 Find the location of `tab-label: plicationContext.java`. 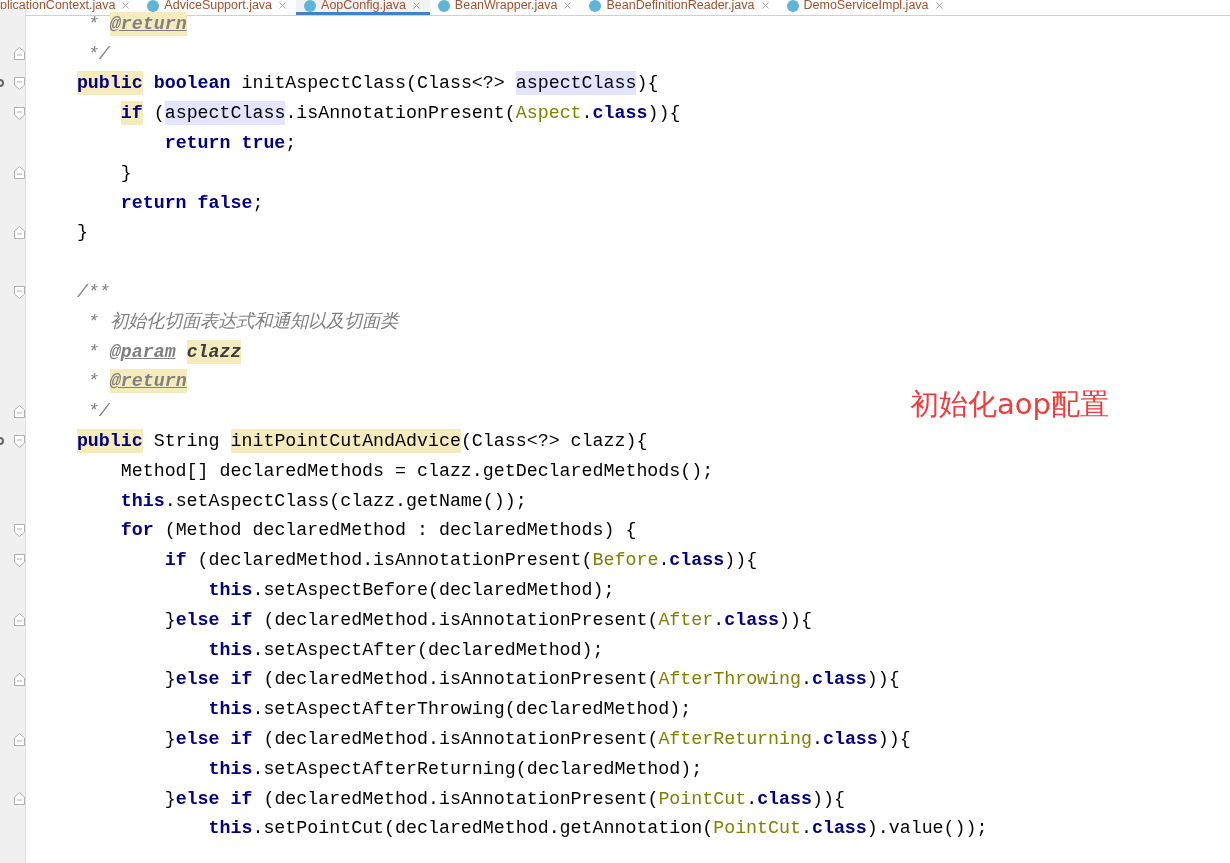

tab-label: plicationContext.java is located at coordinates (58, 6).